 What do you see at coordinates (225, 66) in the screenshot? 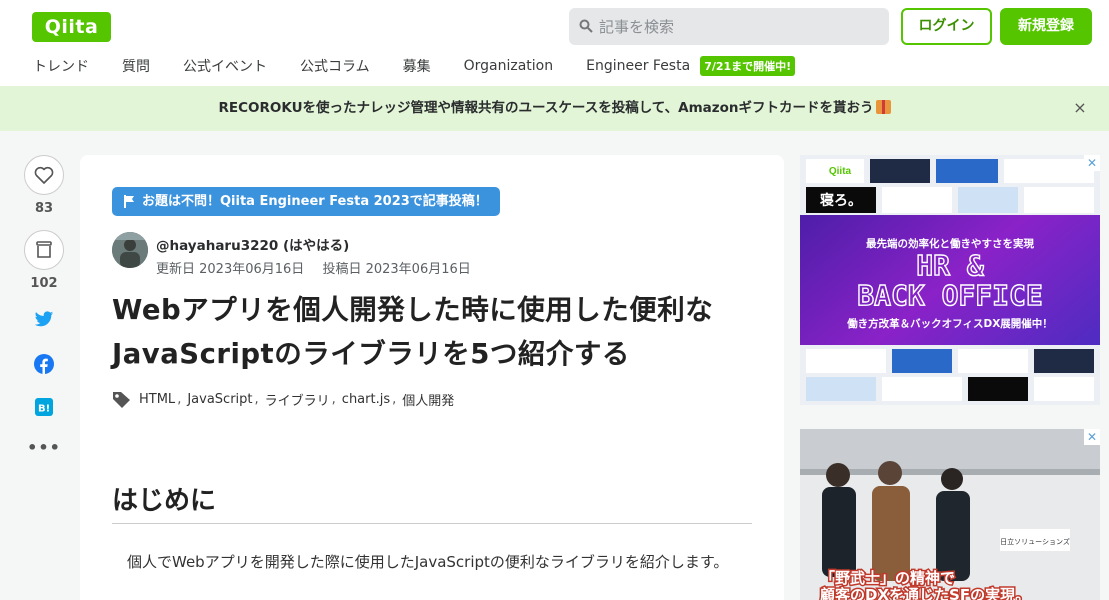
I see `nav-official-events: 公式イベント` at bounding box center [225, 66].